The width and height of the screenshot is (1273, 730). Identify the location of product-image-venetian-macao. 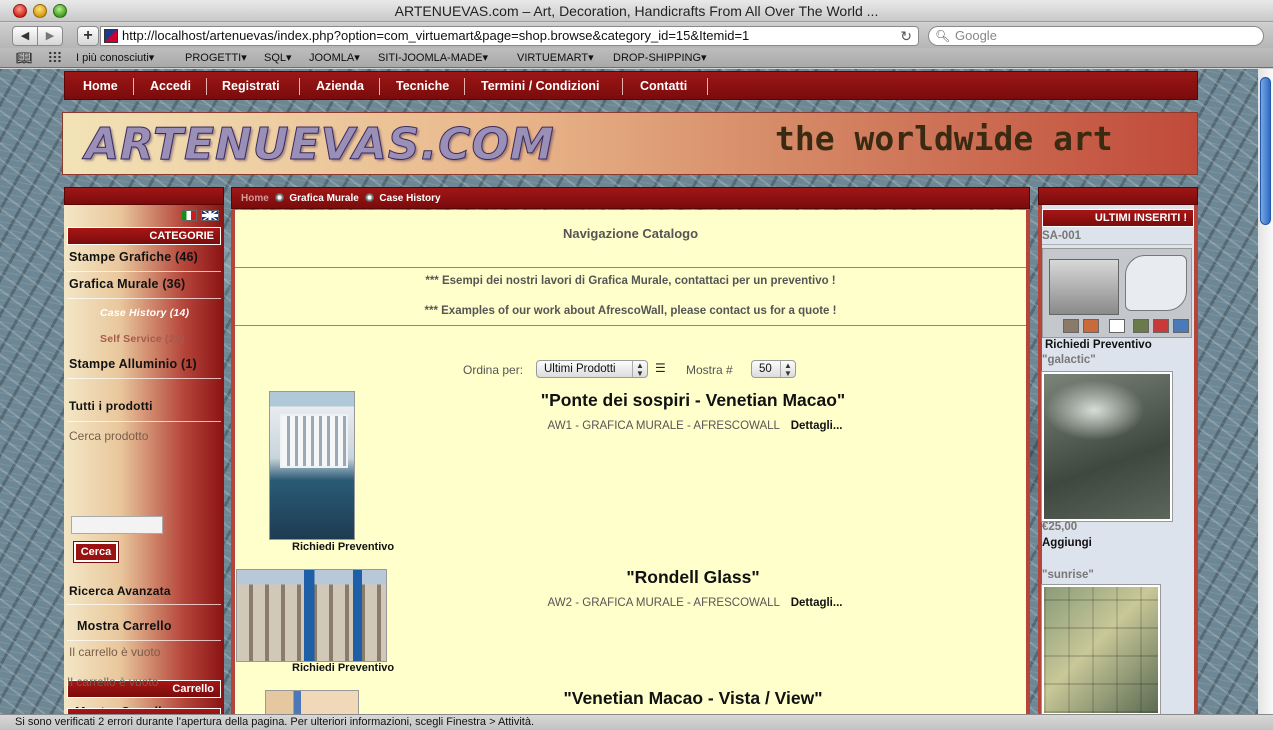
(312, 702).